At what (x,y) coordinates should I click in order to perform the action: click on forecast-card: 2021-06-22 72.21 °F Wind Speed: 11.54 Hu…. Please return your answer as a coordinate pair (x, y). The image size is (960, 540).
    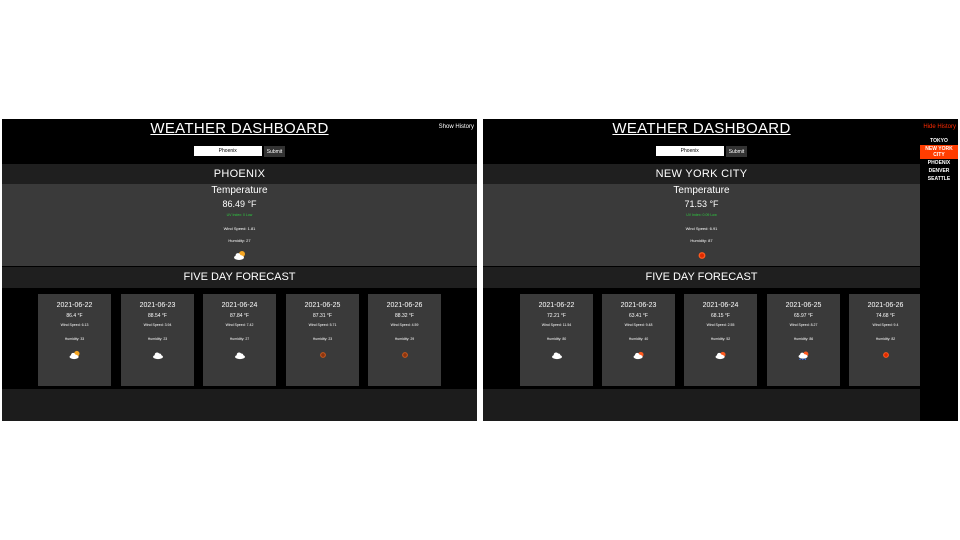
    Looking at the image, I should click on (556, 340).